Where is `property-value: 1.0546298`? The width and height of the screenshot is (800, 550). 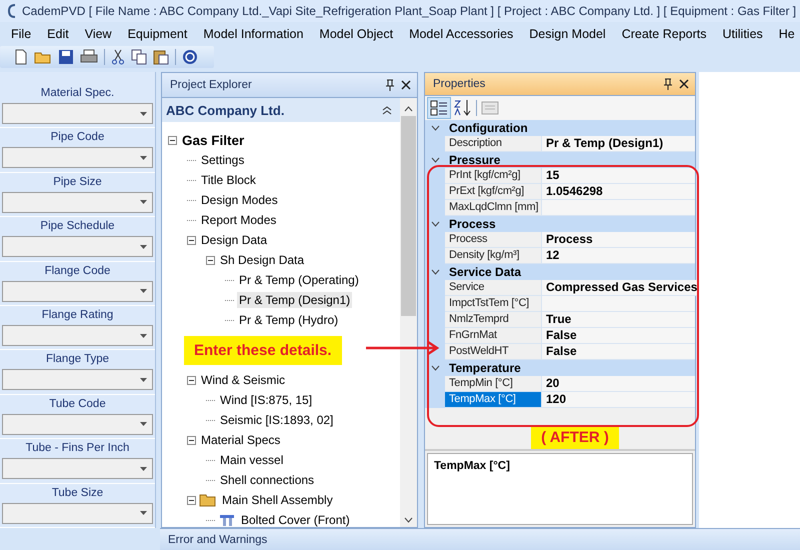 property-value: 1.0546298 is located at coordinates (618, 192).